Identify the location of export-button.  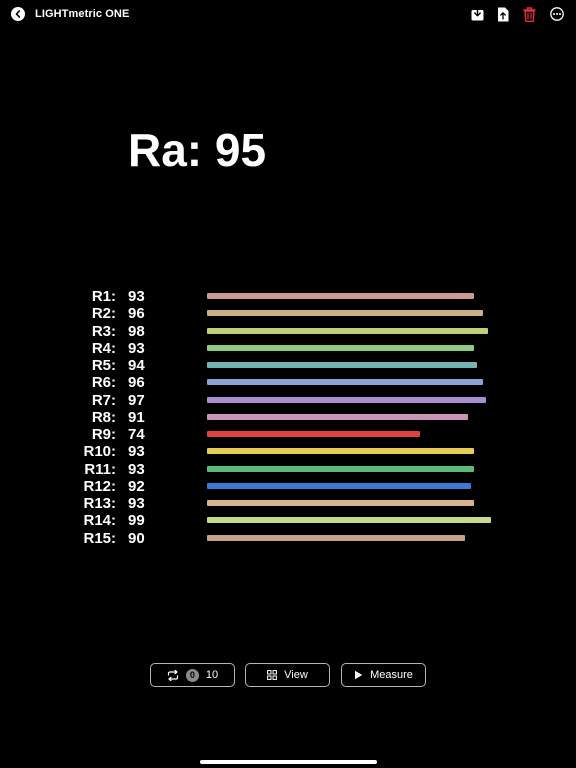
(503, 14).